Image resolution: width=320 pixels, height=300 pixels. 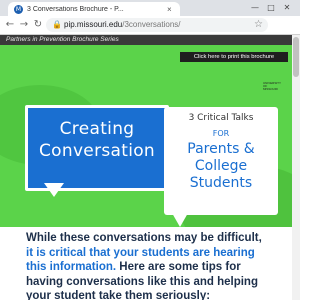 I want to click on reload-icon: ↻, so click(x=38, y=25).